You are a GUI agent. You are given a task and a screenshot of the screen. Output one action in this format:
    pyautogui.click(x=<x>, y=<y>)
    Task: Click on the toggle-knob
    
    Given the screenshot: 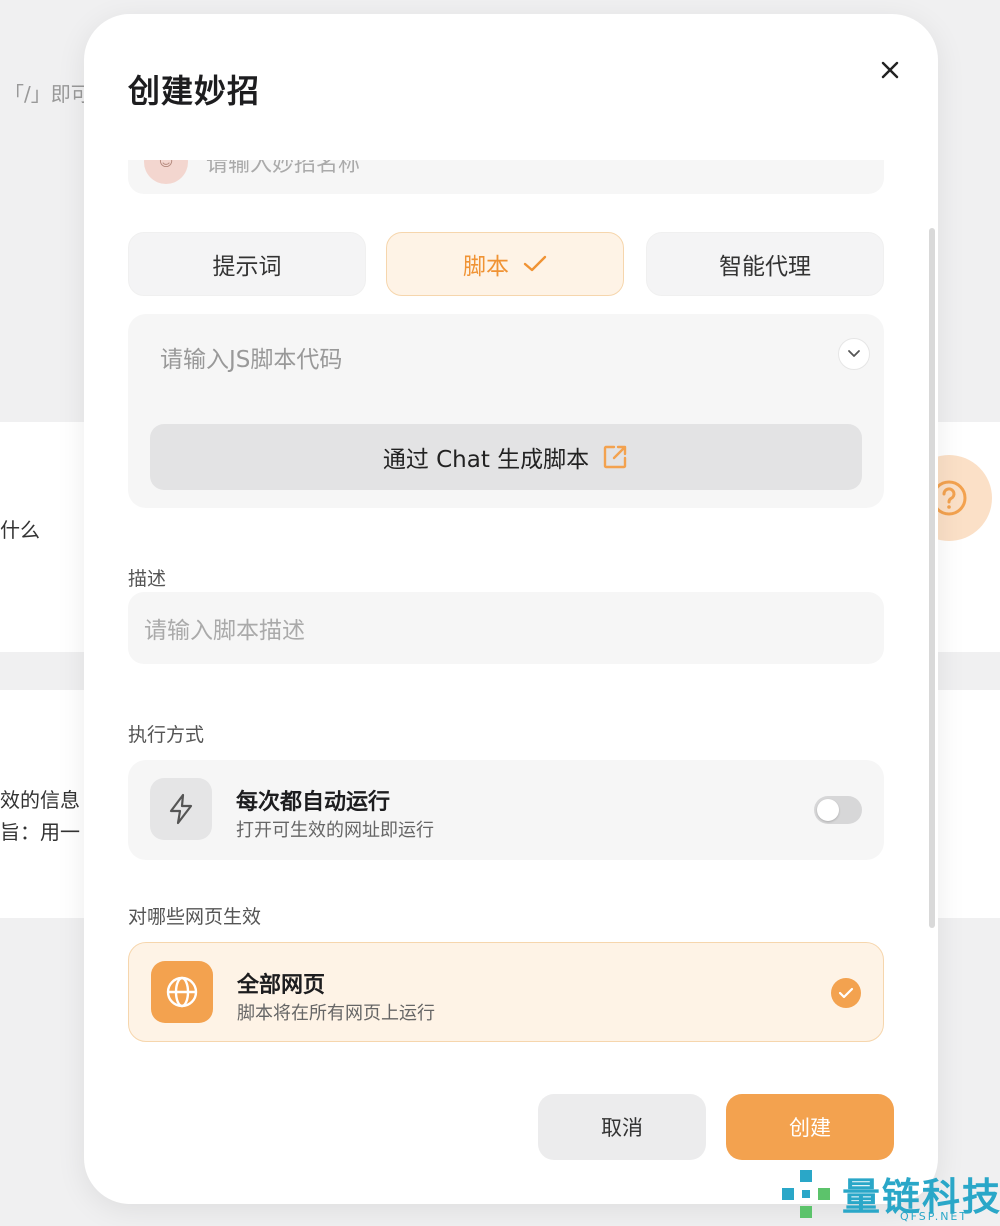 What is the action you would take?
    pyautogui.click(x=828, y=810)
    